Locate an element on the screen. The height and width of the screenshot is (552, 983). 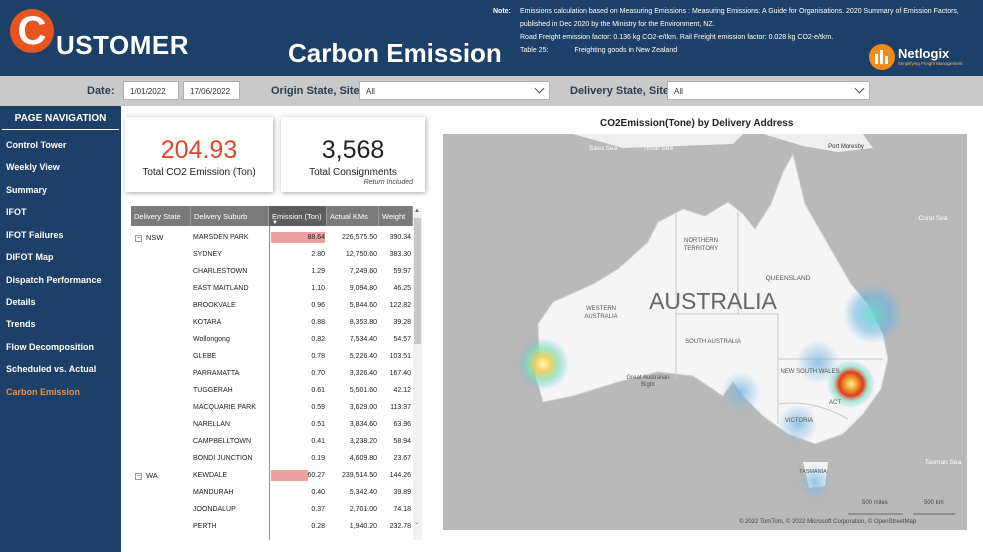
col-header-delivery-suburb: Delivery Suburb is located at coordinates (230, 216).